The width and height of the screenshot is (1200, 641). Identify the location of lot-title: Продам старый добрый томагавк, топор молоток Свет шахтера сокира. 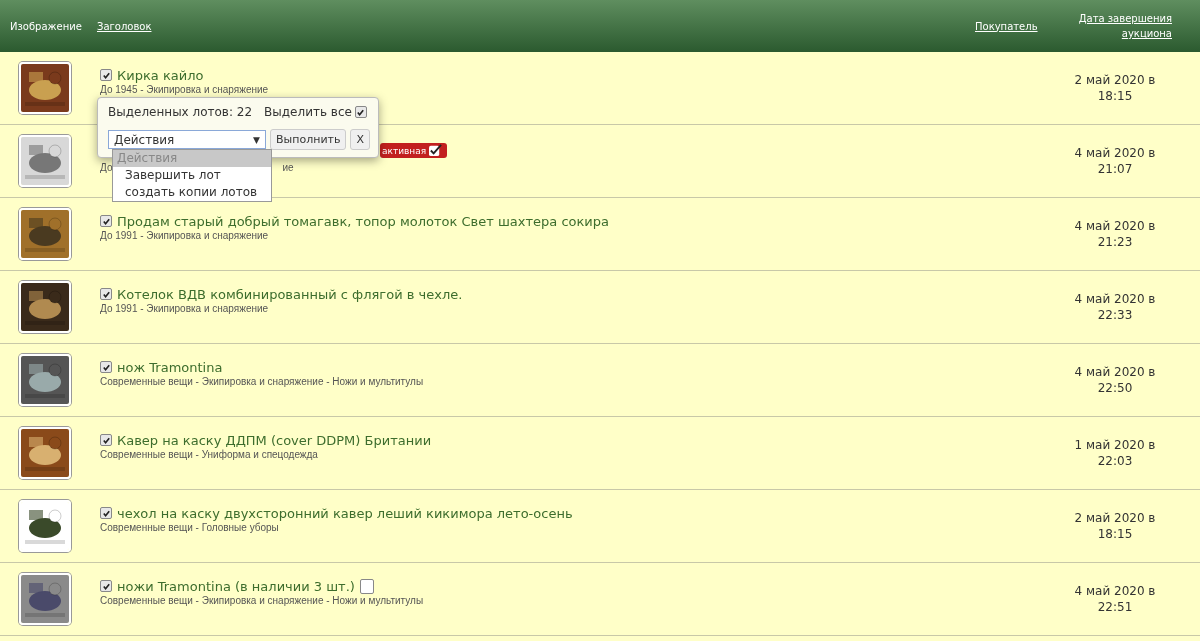
(363, 221).